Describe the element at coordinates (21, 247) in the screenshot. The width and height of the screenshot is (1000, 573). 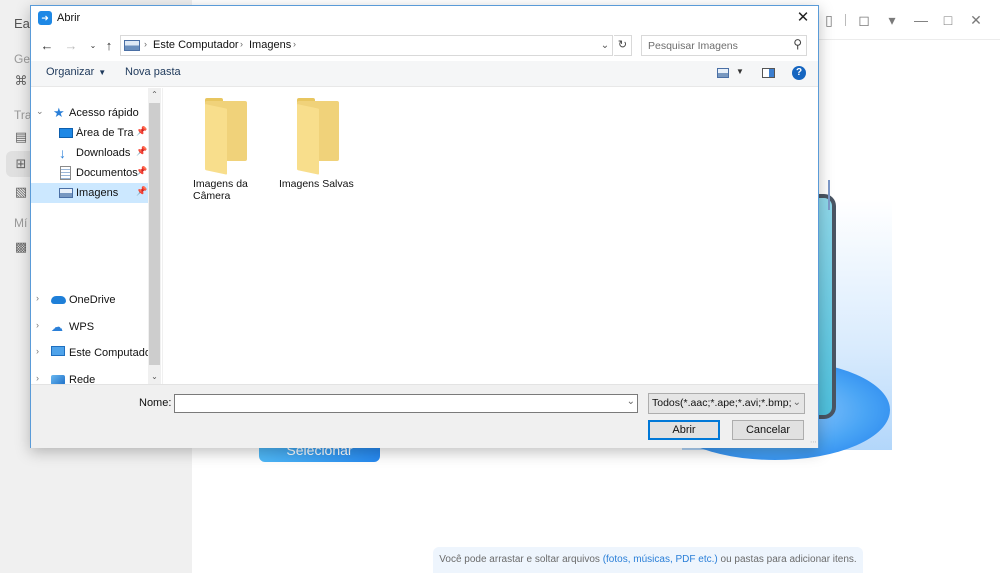
I see `video-camera-icon: ▩` at that location.